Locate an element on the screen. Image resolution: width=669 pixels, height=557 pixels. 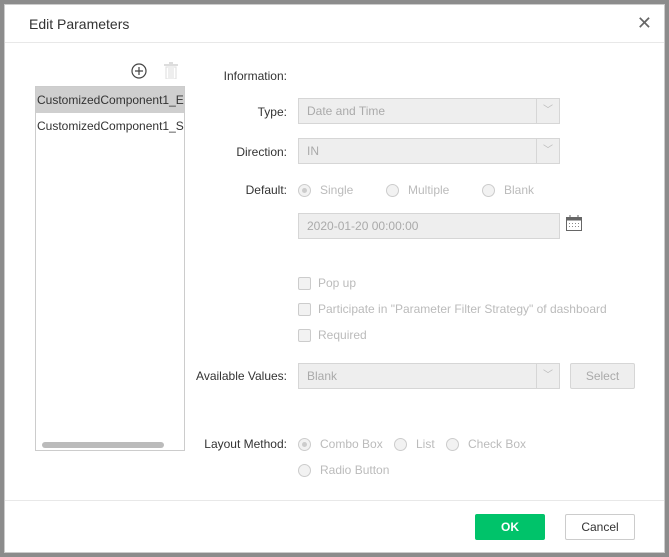
radio-multiple: Multiple is located at coordinates (417, 190).